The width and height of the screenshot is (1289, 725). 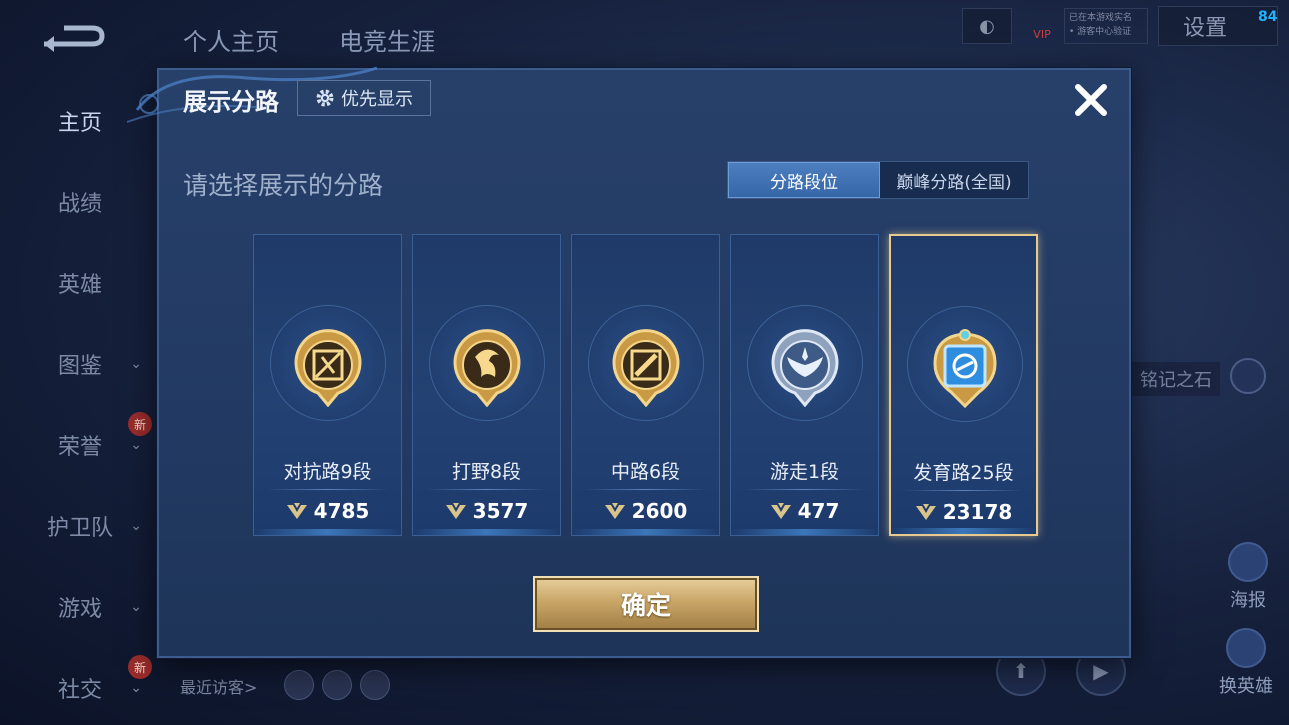 I want to click on swap-hero-button: 换英雄, so click(x=1246, y=663).